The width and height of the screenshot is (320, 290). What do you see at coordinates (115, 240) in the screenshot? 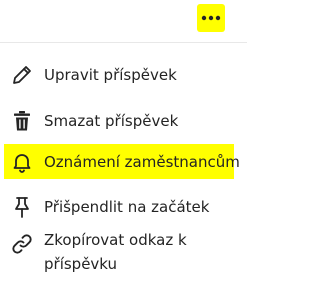
I see `menu-item-label-line1: Zkopírovat odkaz k` at bounding box center [115, 240].